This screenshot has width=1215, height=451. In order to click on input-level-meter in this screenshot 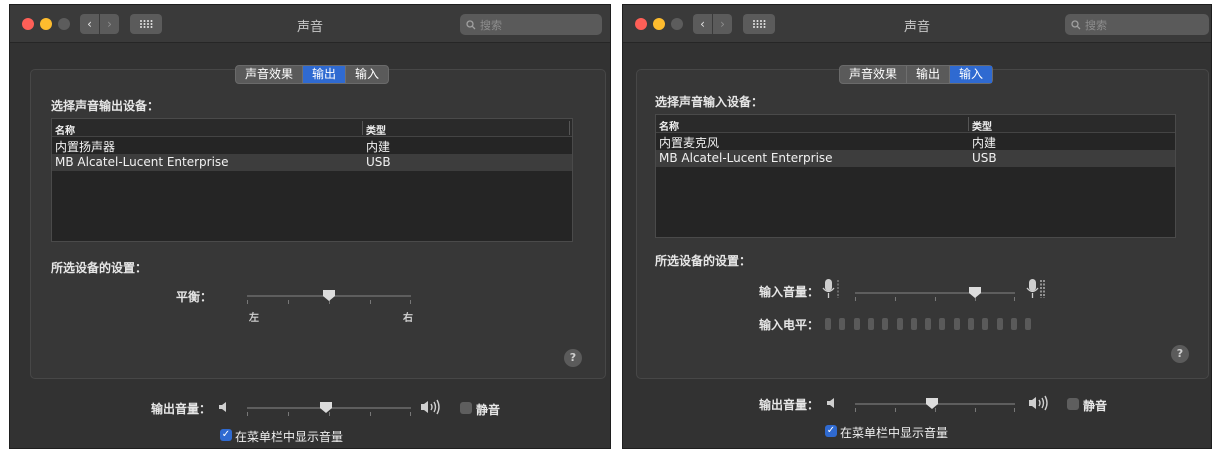, I will do `click(940, 324)`.